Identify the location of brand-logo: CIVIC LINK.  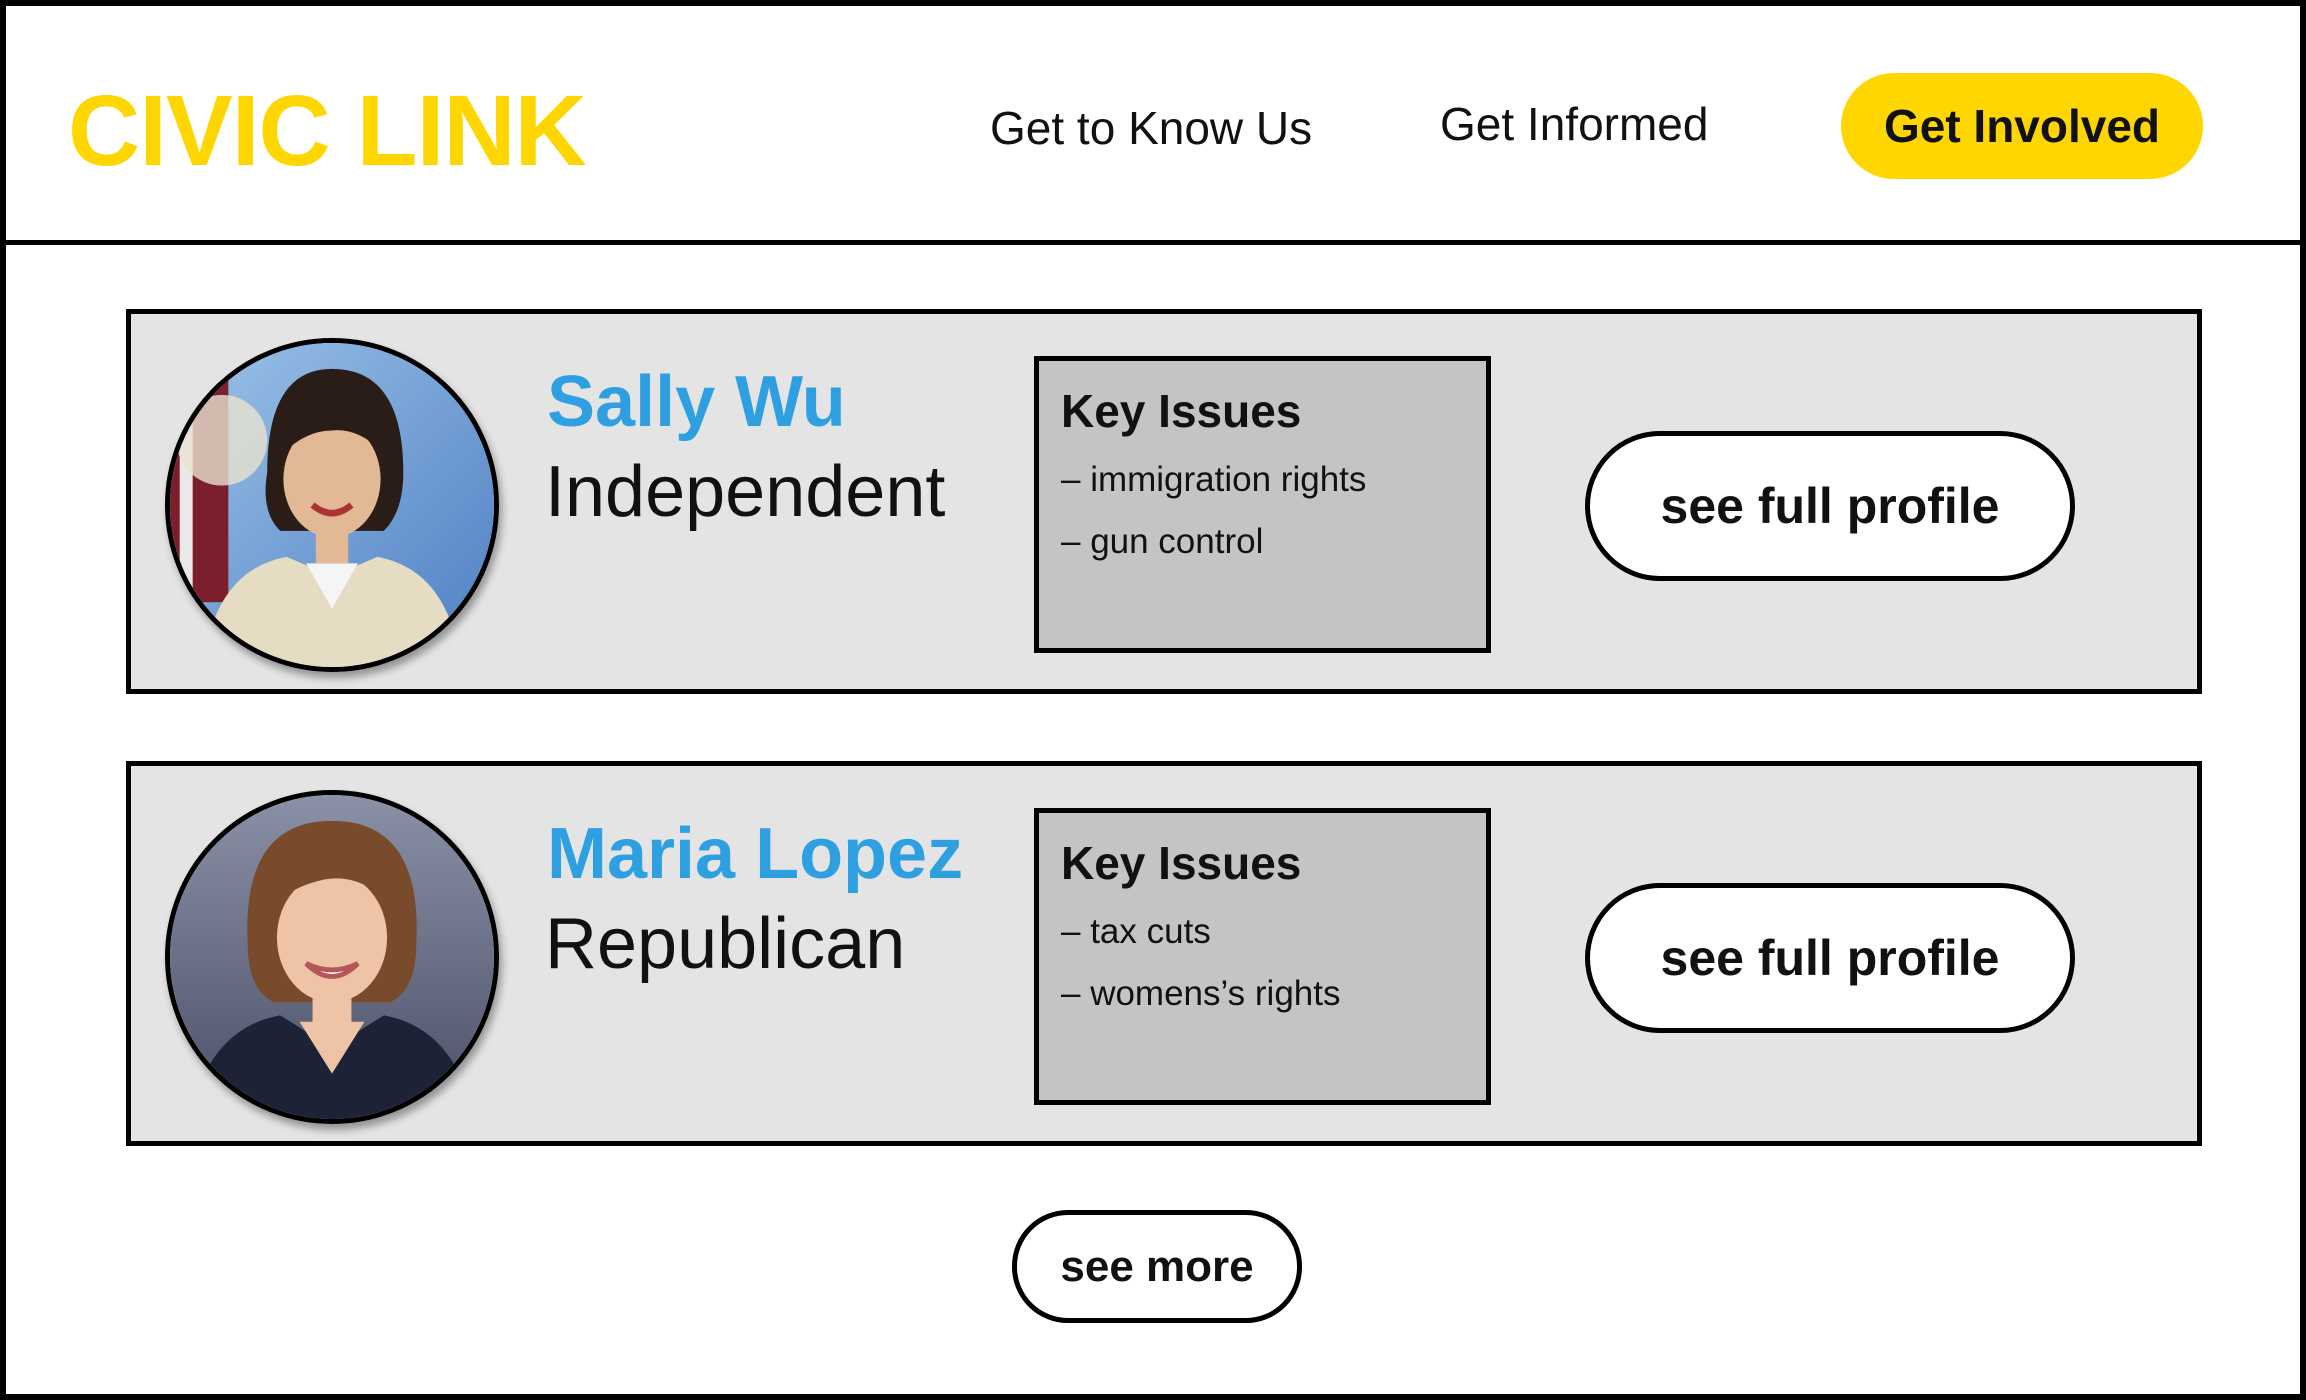
(327, 131).